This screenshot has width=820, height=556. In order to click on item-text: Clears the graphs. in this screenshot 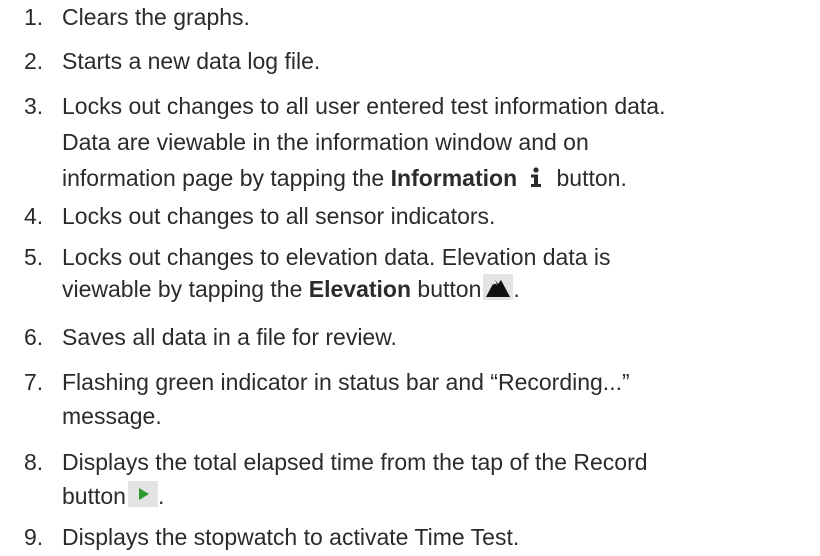, I will do `click(156, 17)`.